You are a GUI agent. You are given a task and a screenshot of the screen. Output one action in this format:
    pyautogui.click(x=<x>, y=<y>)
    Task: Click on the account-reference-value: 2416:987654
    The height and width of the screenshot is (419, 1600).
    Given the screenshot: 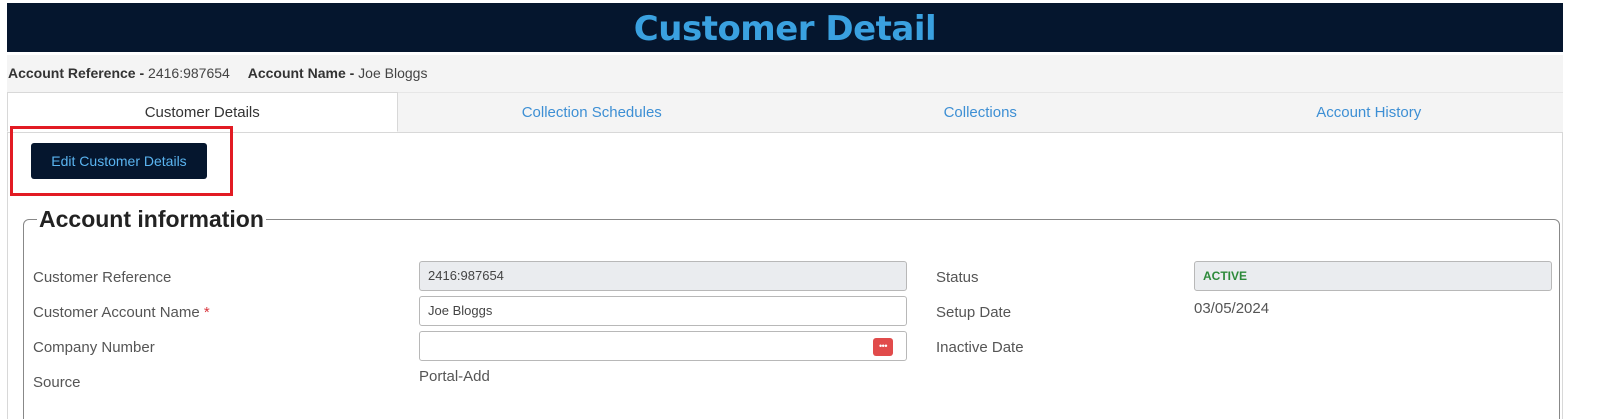 What is the action you would take?
    pyautogui.click(x=189, y=73)
    